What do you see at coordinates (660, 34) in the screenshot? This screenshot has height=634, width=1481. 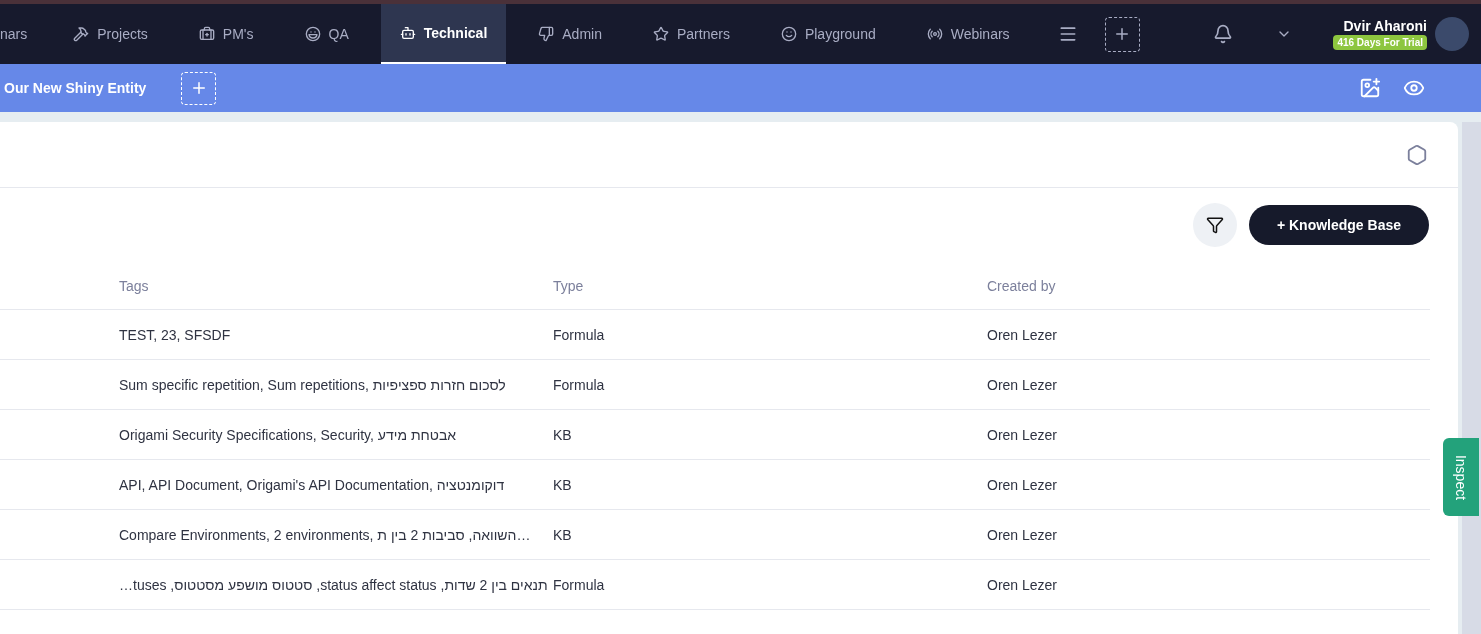 I see `star-icon` at bounding box center [660, 34].